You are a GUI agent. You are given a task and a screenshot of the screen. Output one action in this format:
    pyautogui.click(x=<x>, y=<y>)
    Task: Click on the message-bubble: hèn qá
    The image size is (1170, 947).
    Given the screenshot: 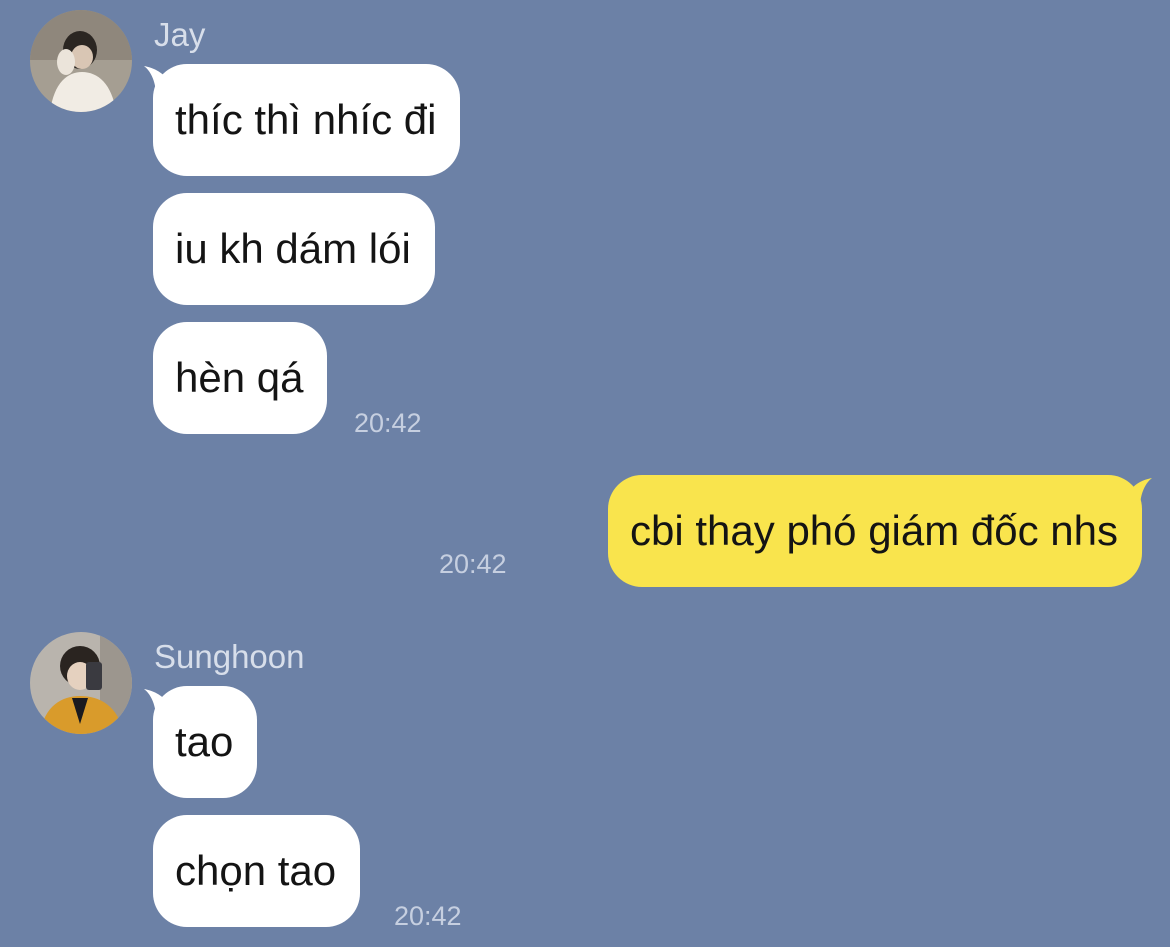 What is the action you would take?
    pyautogui.click(x=240, y=378)
    